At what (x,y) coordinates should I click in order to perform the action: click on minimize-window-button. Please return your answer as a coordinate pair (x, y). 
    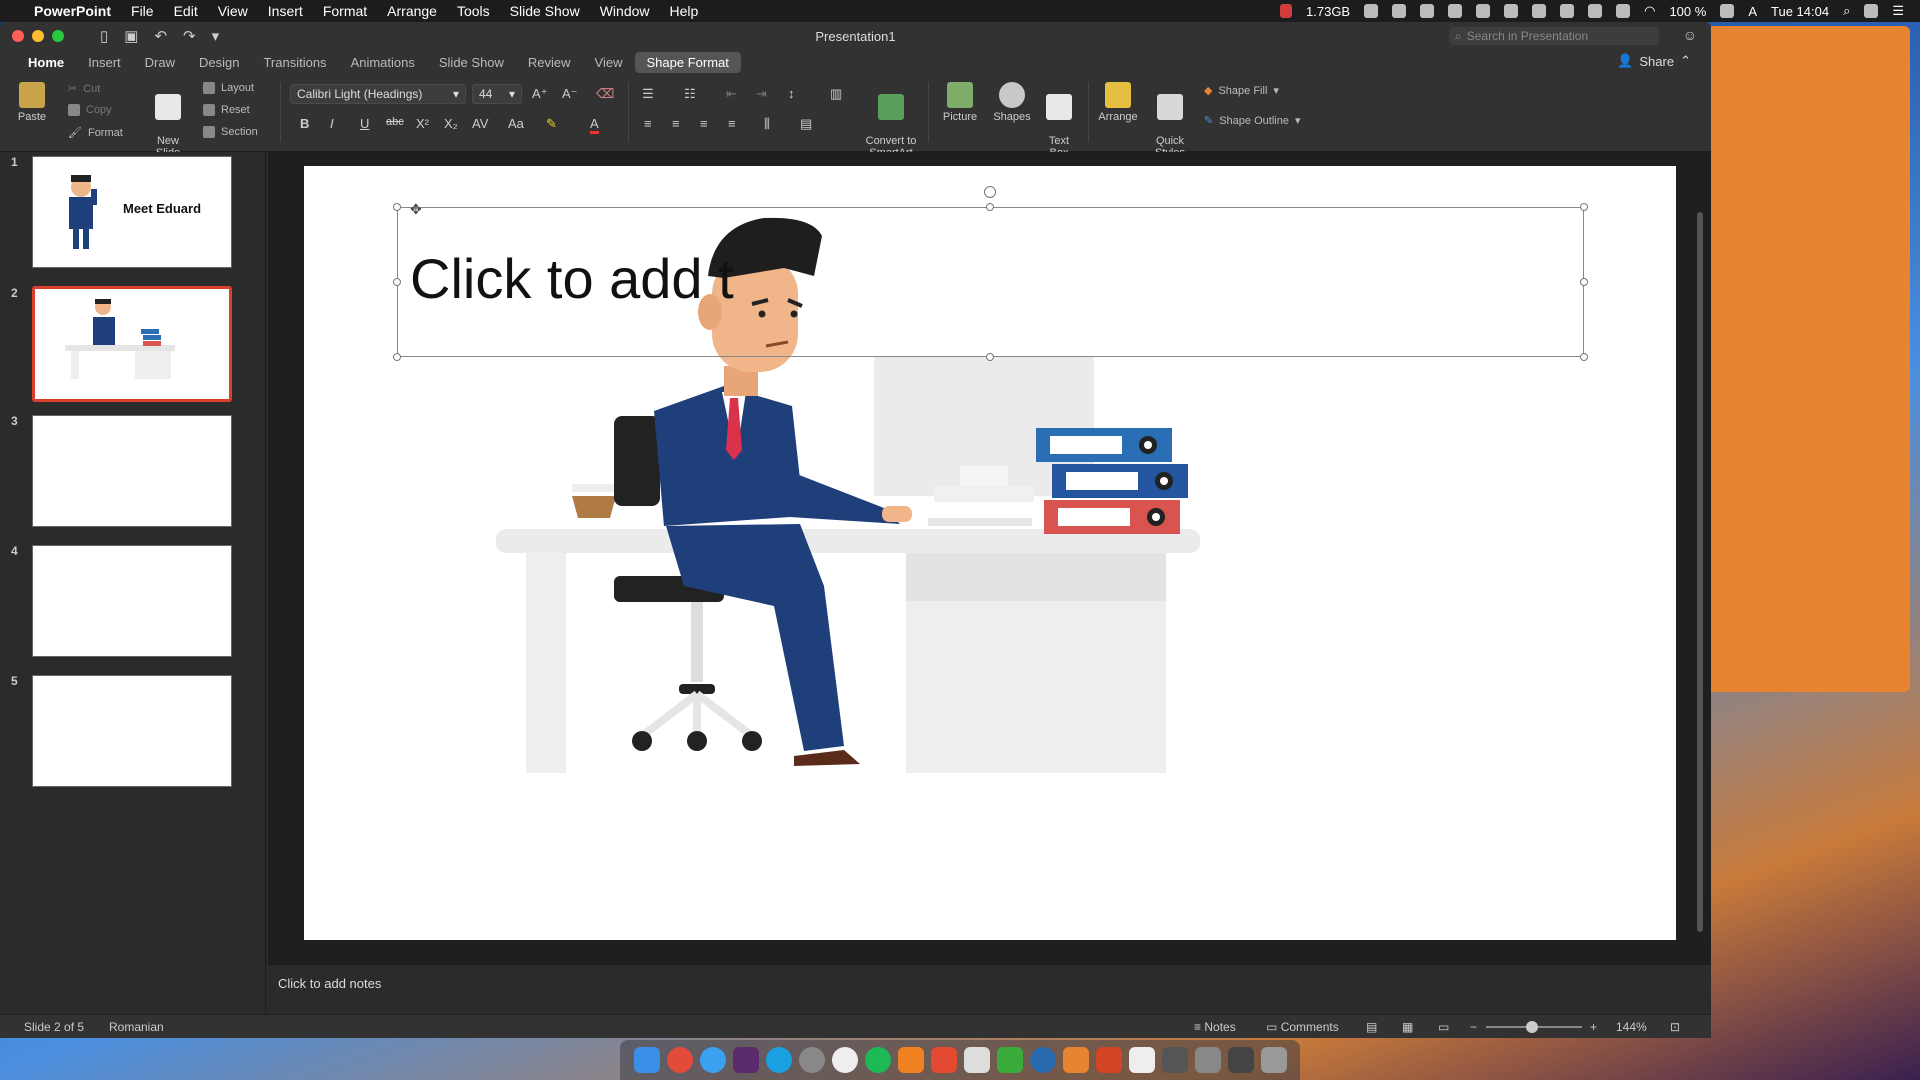
    Looking at the image, I should click on (38, 36).